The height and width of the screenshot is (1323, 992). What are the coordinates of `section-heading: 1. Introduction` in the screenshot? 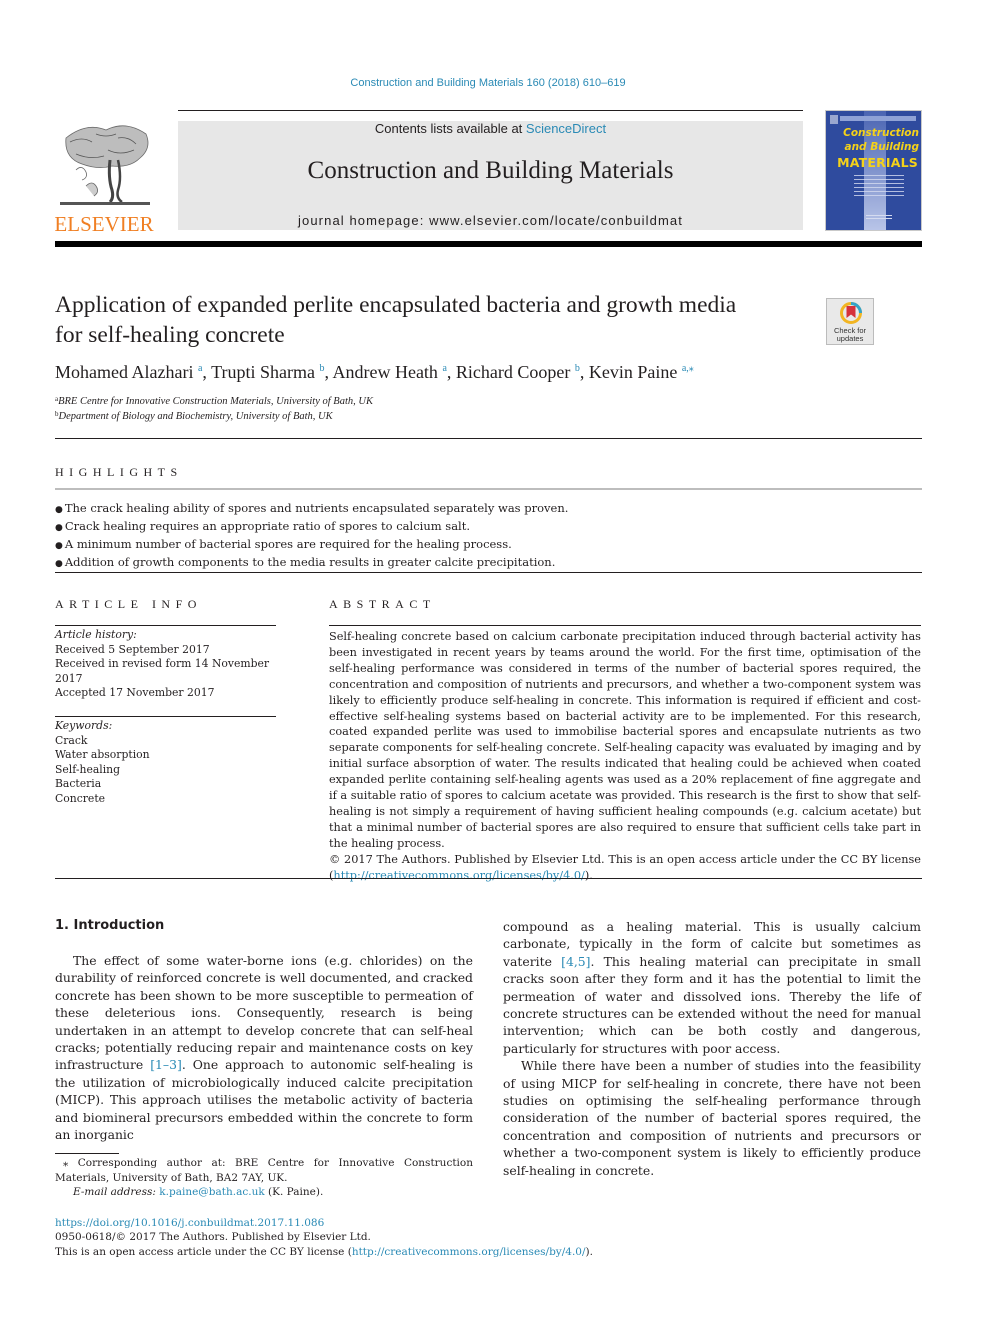 It's located at (110, 925).